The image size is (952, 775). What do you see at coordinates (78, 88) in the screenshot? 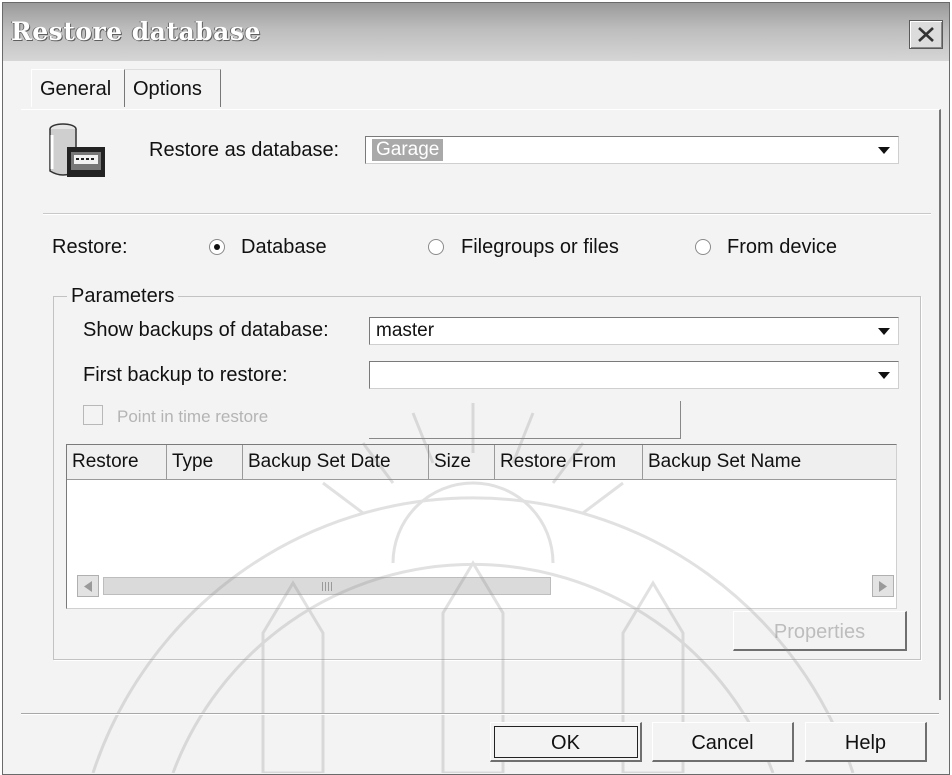
I see `tab-general: General` at bounding box center [78, 88].